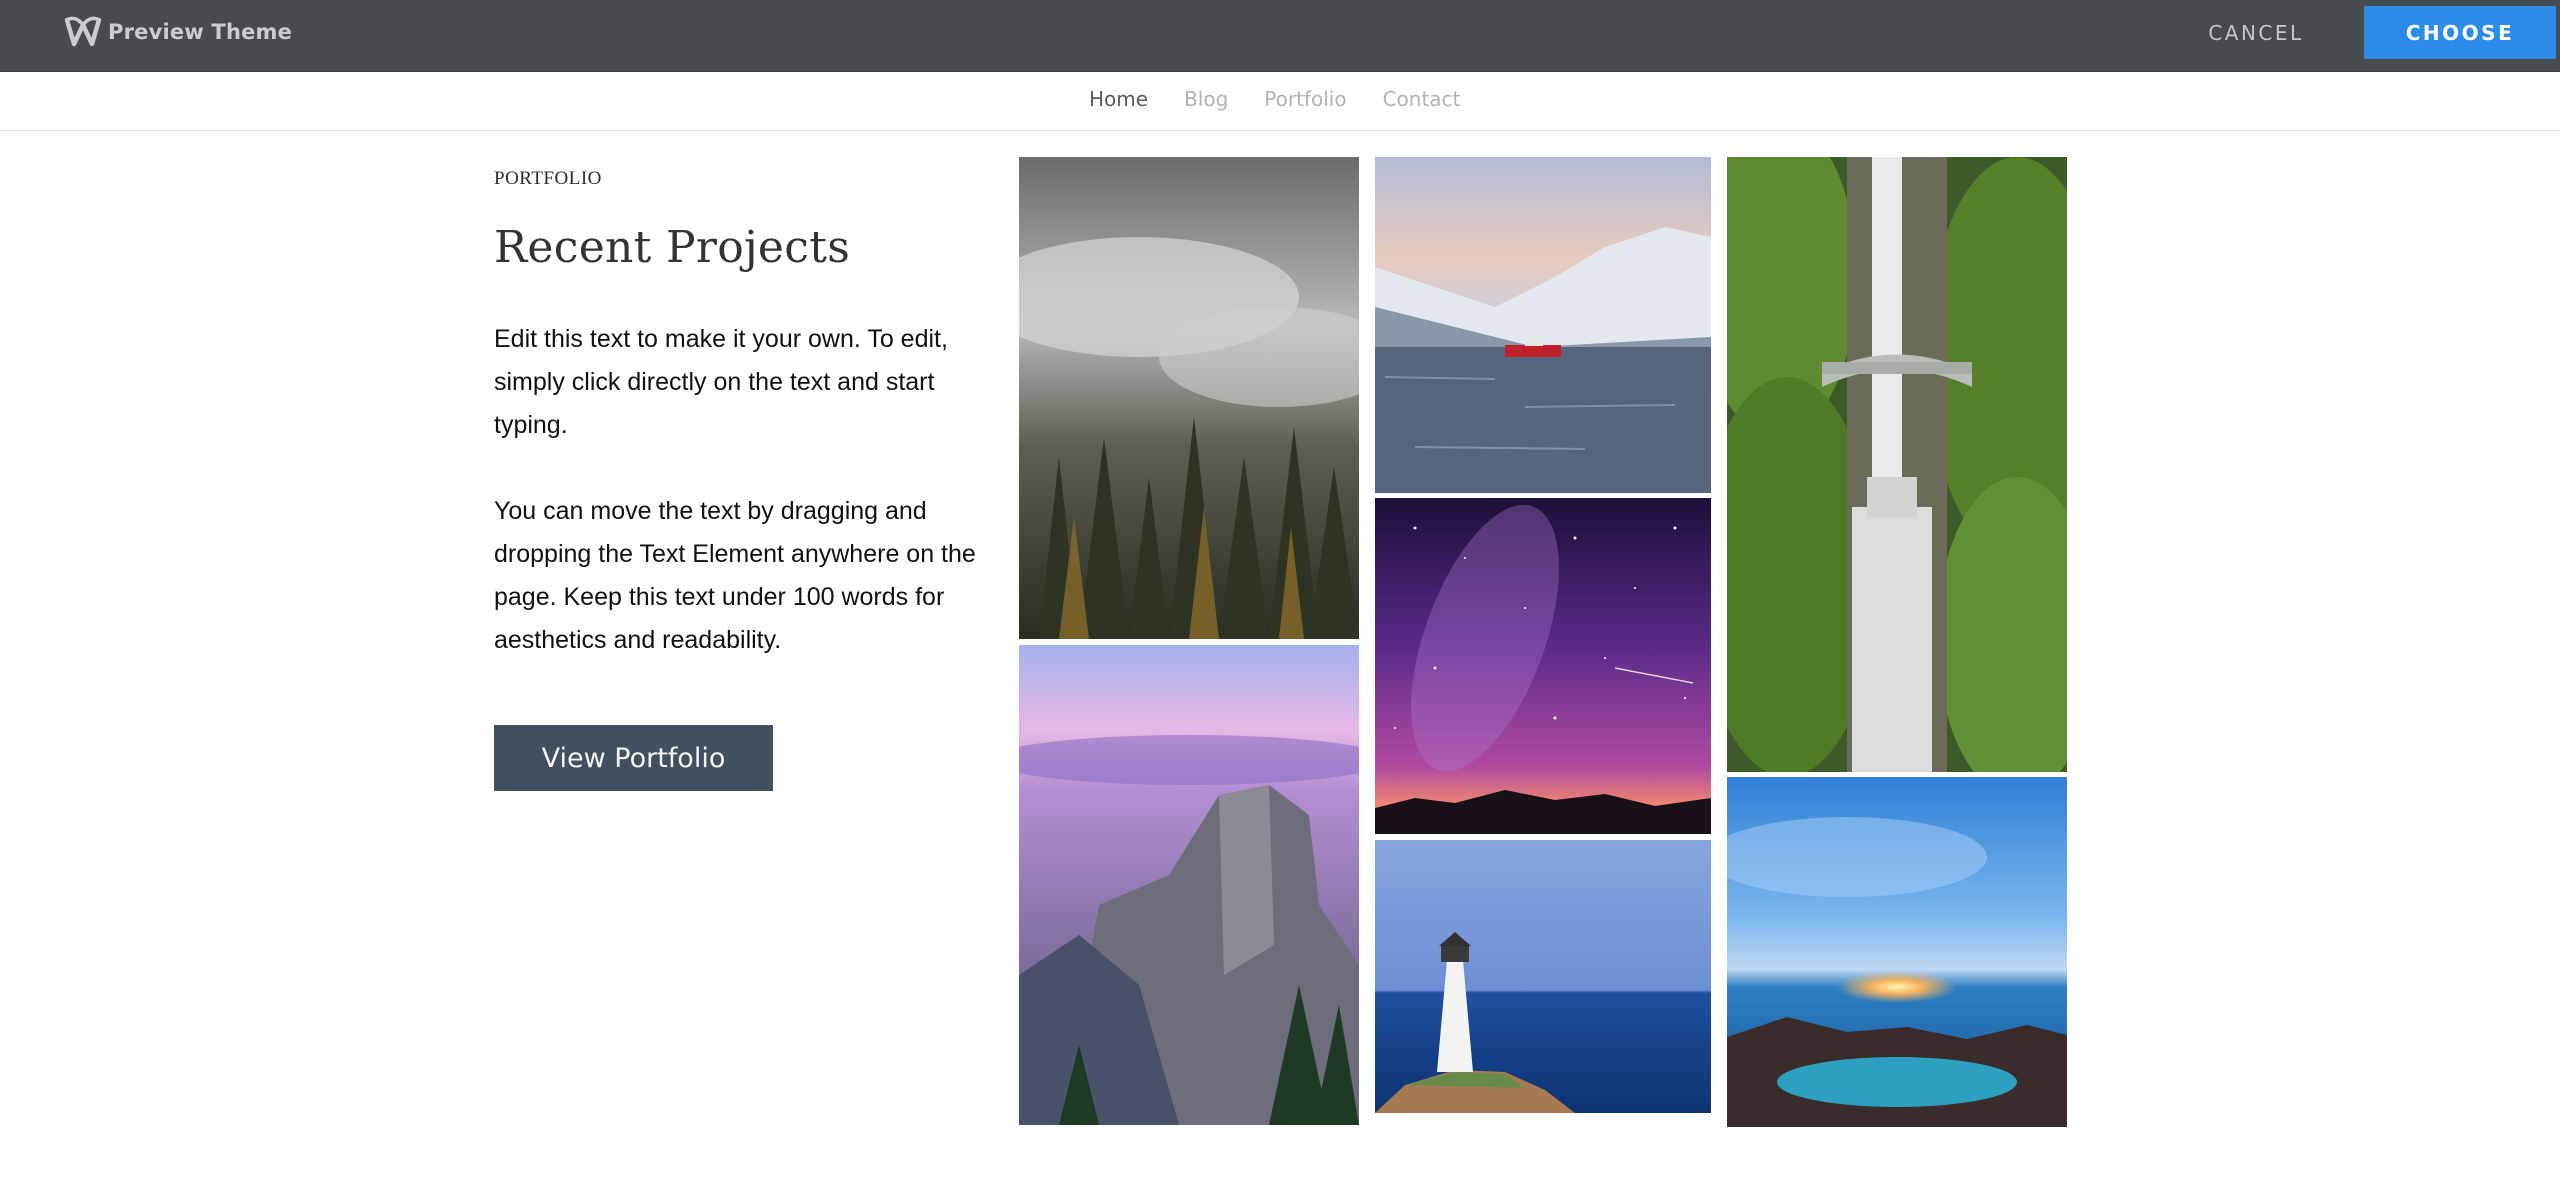 This screenshot has width=2560, height=1193. I want to click on site-navigation: Home Blog Portfolio Contact, so click(1280, 102).